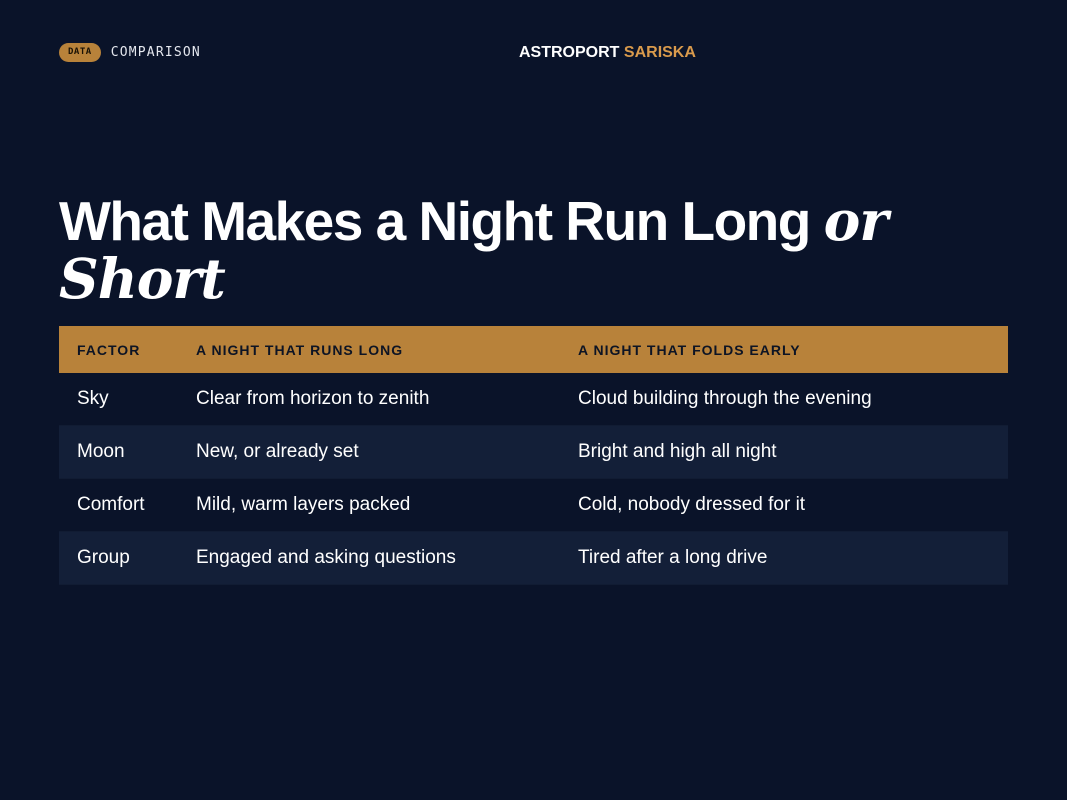 This screenshot has height=800, width=1067. Describe the element at coordinates (80, 52) in the screenshot. I see `data-badge: DATA` at that location.